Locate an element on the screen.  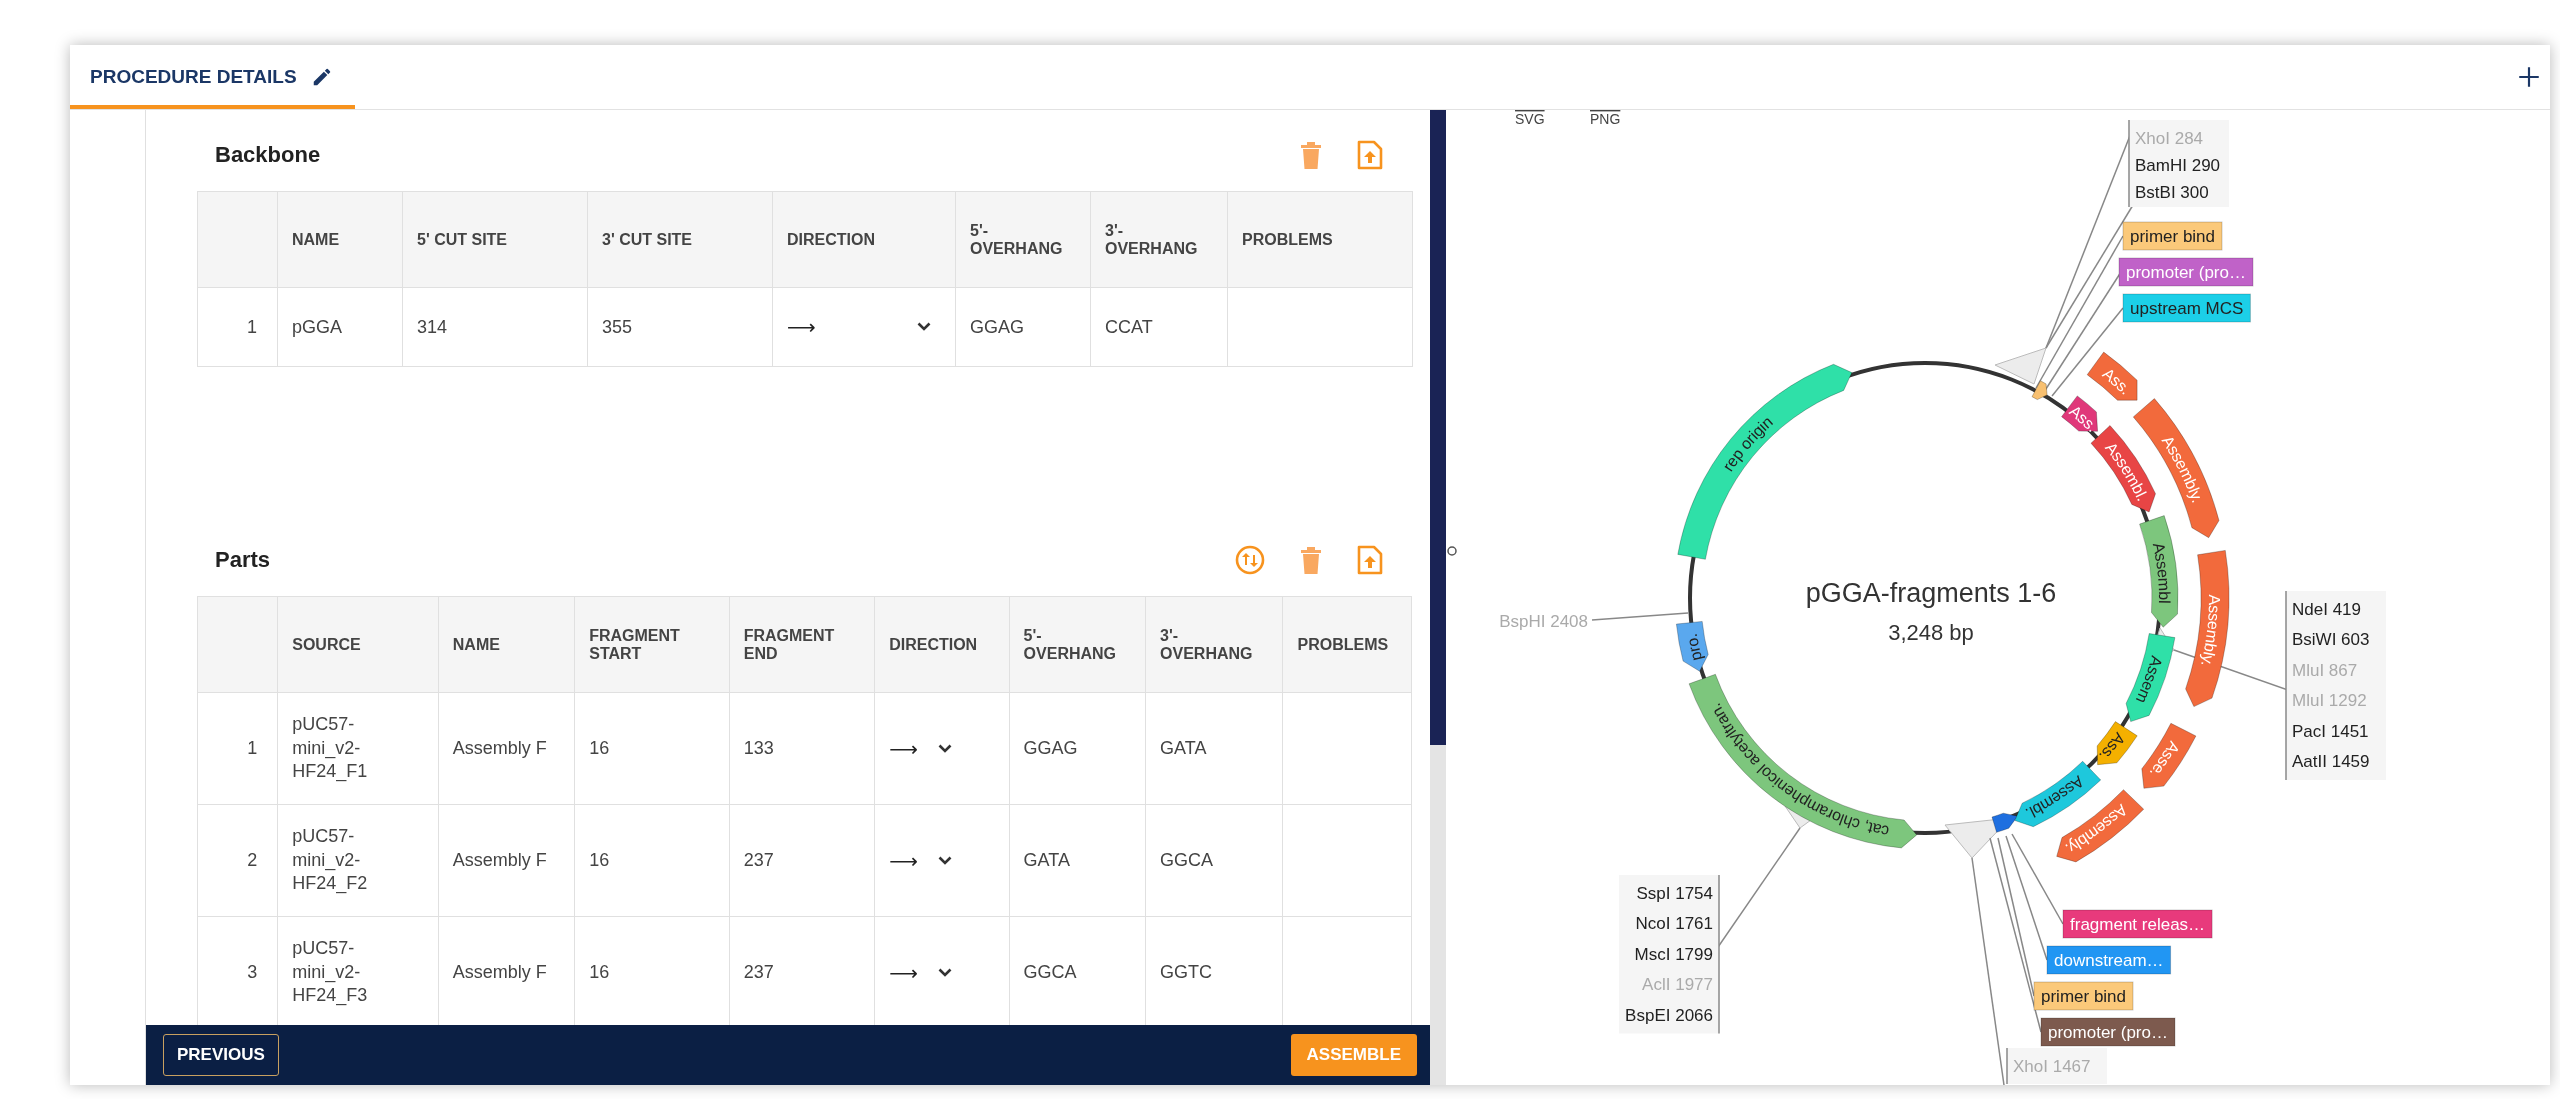
cut-site-label: NcoI 1761 is located at coordinates (1674, 923).